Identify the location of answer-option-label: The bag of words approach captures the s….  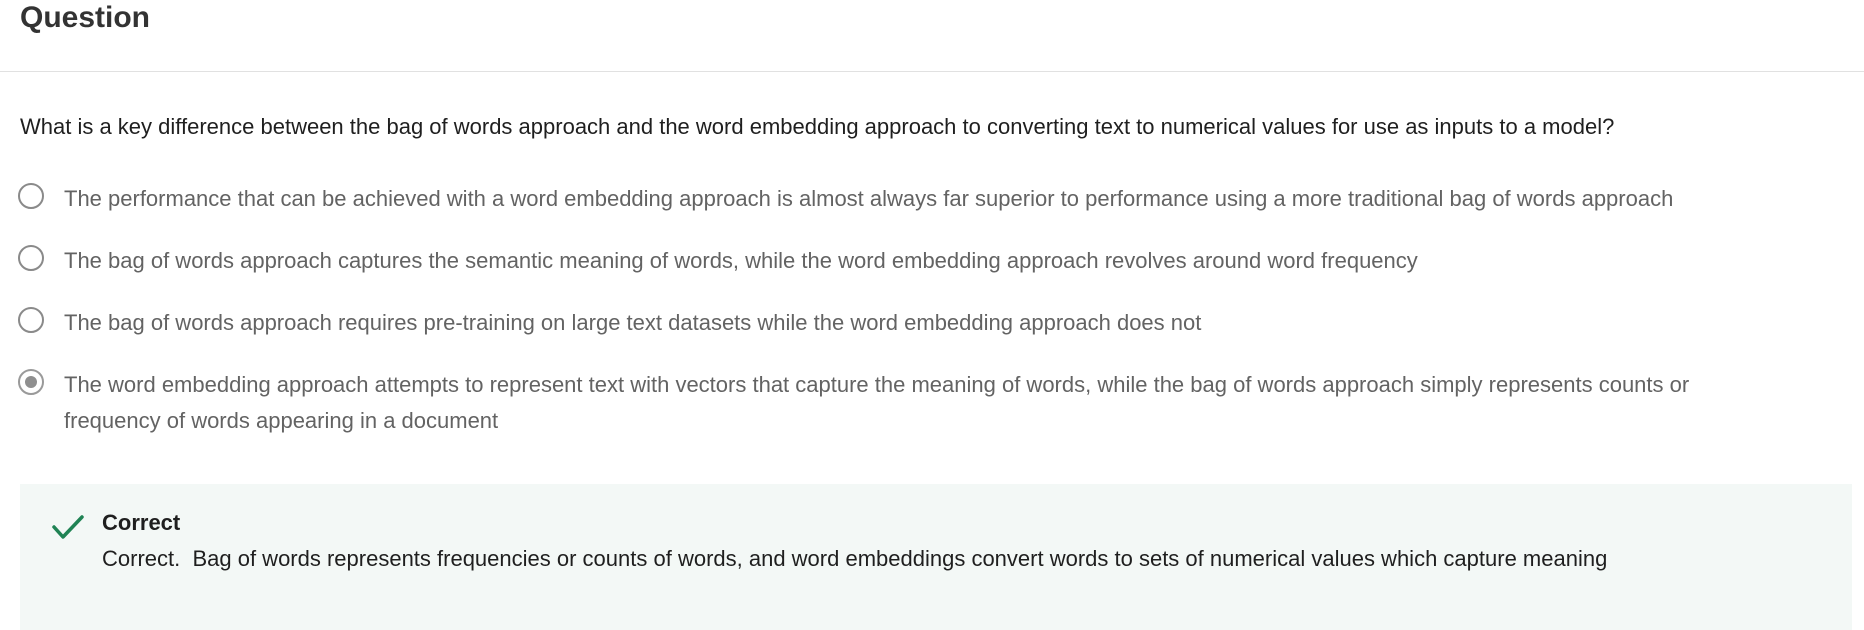
(741, 260).